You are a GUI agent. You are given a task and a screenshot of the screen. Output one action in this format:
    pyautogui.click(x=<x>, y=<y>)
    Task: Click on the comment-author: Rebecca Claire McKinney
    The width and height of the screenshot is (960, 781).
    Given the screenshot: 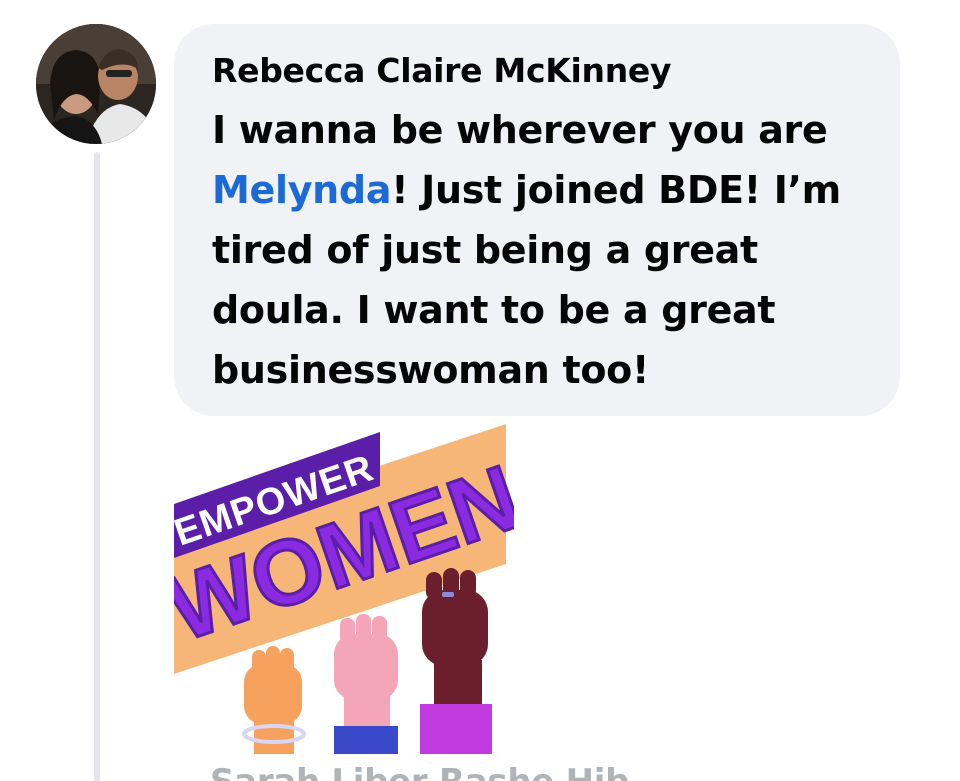 What is the action you would take?
    pyautogui.click(x=537, y=71)
    